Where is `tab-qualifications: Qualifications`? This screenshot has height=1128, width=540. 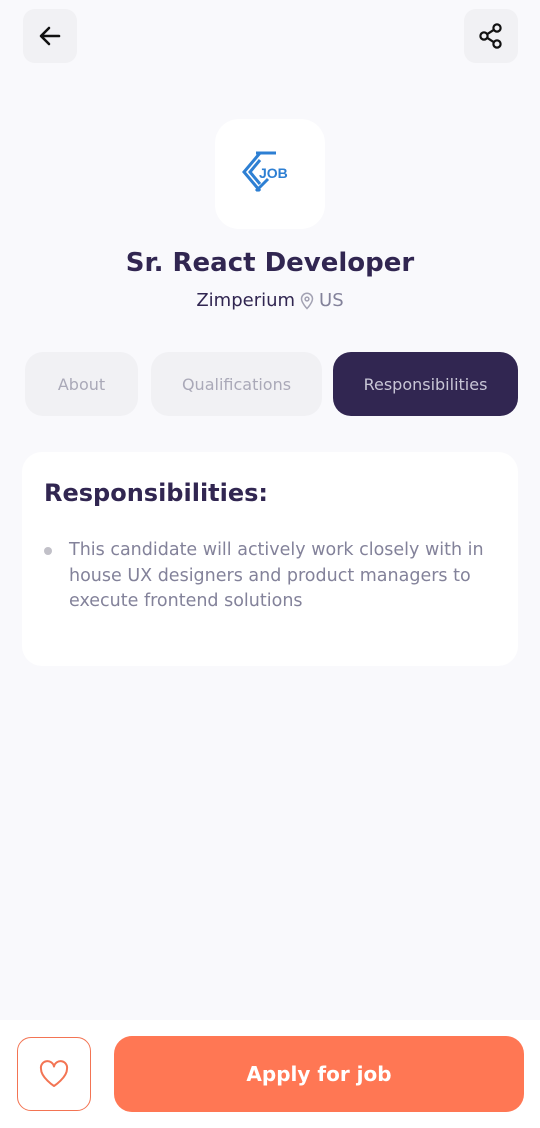
tab-qualifications: Qualifications is located at coordinates (236, 384).